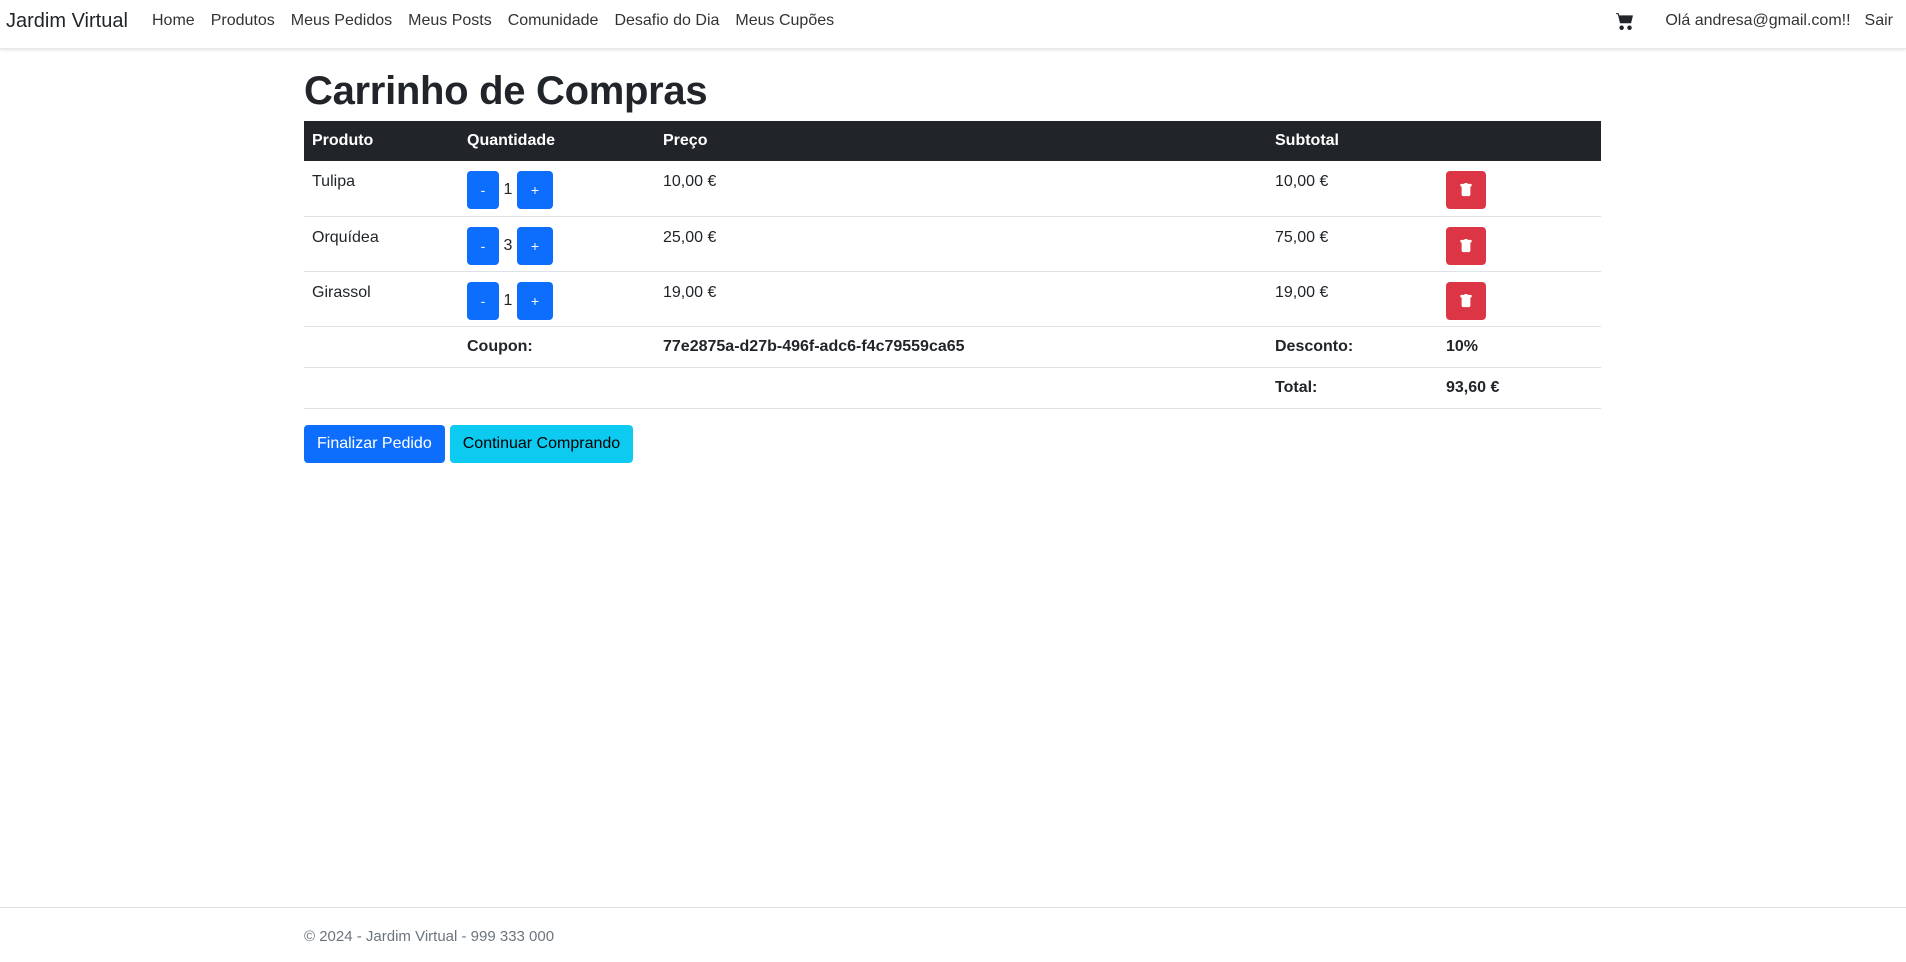  What do you see at coordinates (961, 244) in the screenshot?
I see `price-cell: 25,00 €` at bounding box center [961, 244].